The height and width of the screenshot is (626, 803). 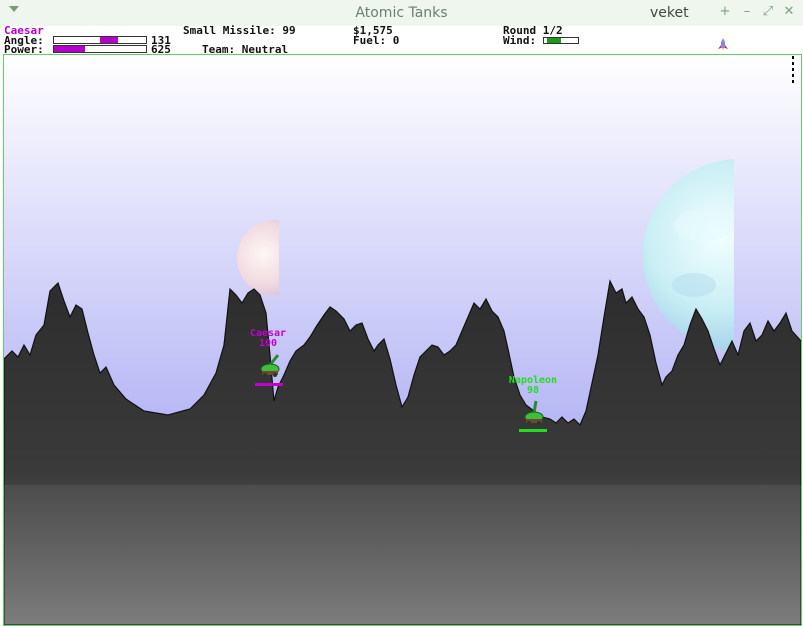 I want to click on window-title: Atomic Tanks, so click(x=401, y=13).